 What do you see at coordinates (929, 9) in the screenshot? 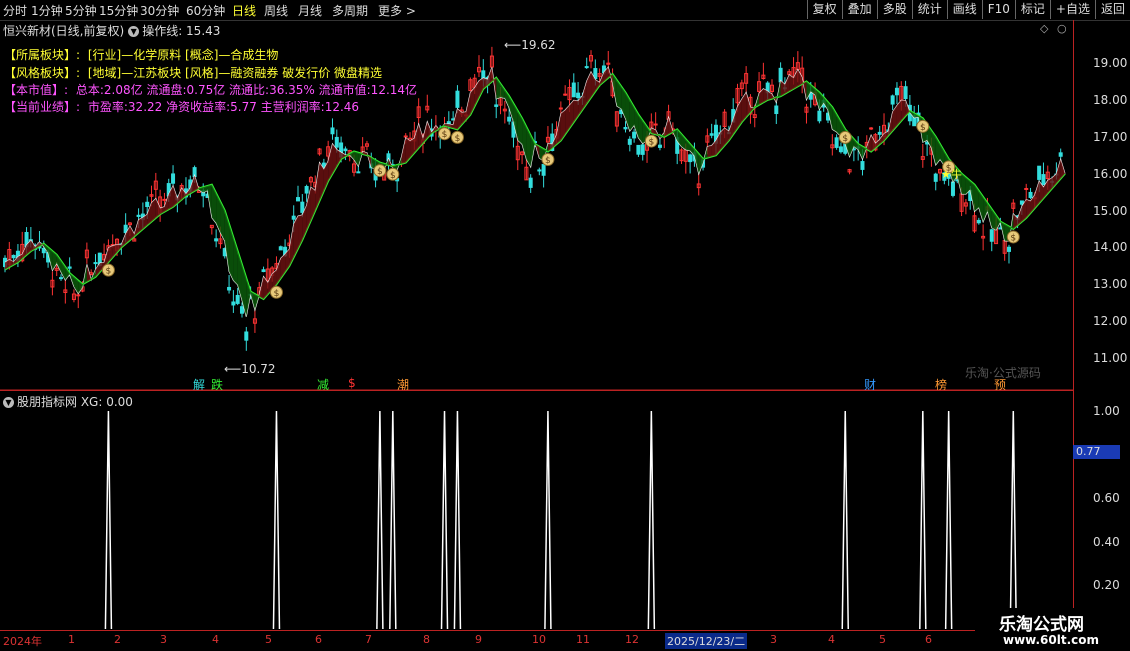
I see `stats-button: 统计` at bounding box center [929, 9].